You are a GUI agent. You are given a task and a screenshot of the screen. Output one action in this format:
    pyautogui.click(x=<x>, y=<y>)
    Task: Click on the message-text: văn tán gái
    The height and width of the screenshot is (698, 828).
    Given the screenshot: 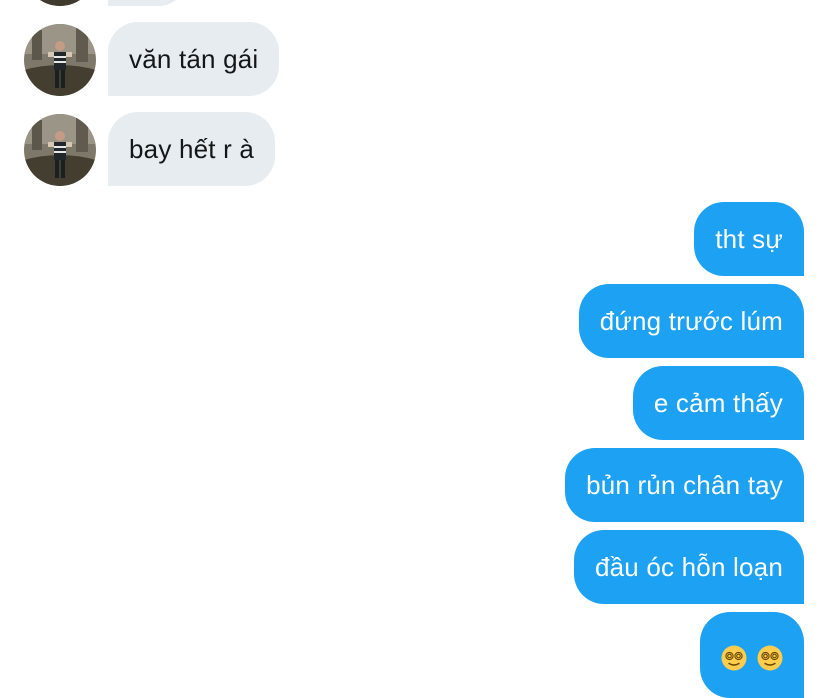 What is the action you would take?
    pyautogui.click(x=194, y=58)
    